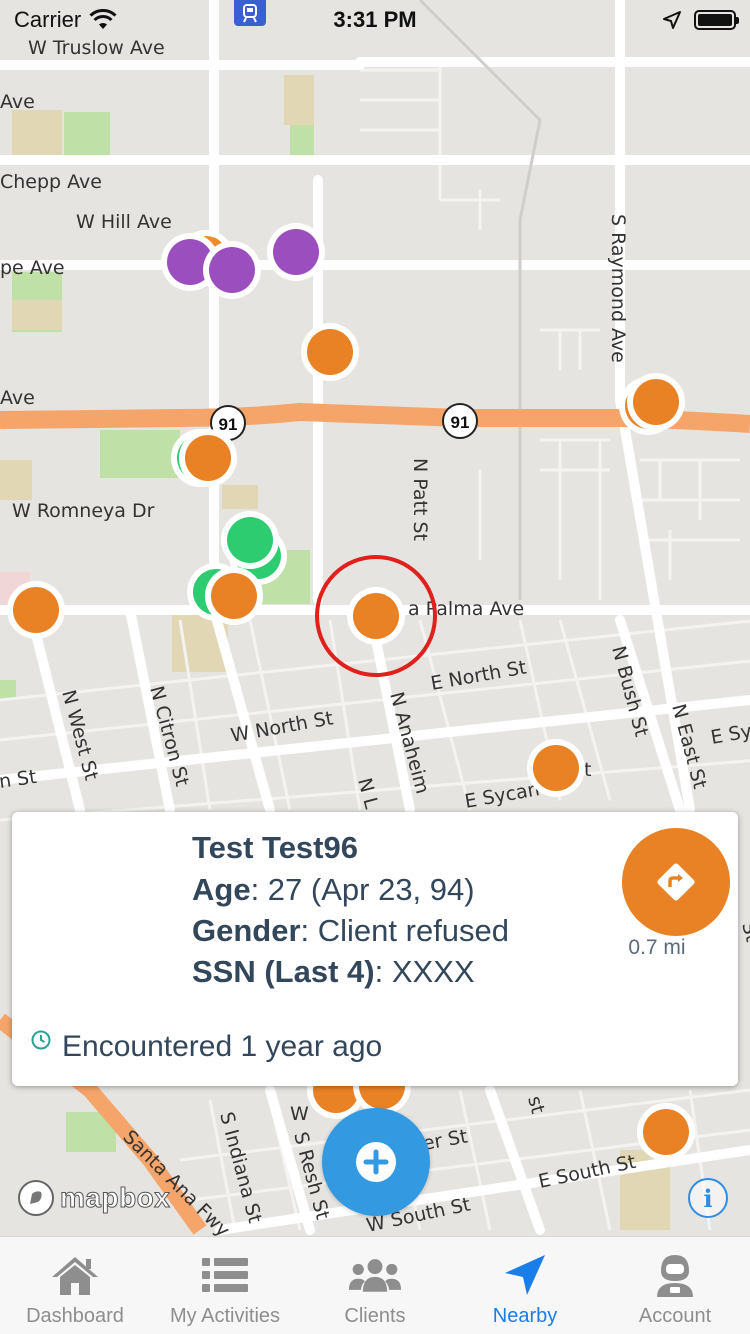 The image size is (750, 1334). I want to click on encounter-row: Encountered 1 year ago, so click(206, 1047).